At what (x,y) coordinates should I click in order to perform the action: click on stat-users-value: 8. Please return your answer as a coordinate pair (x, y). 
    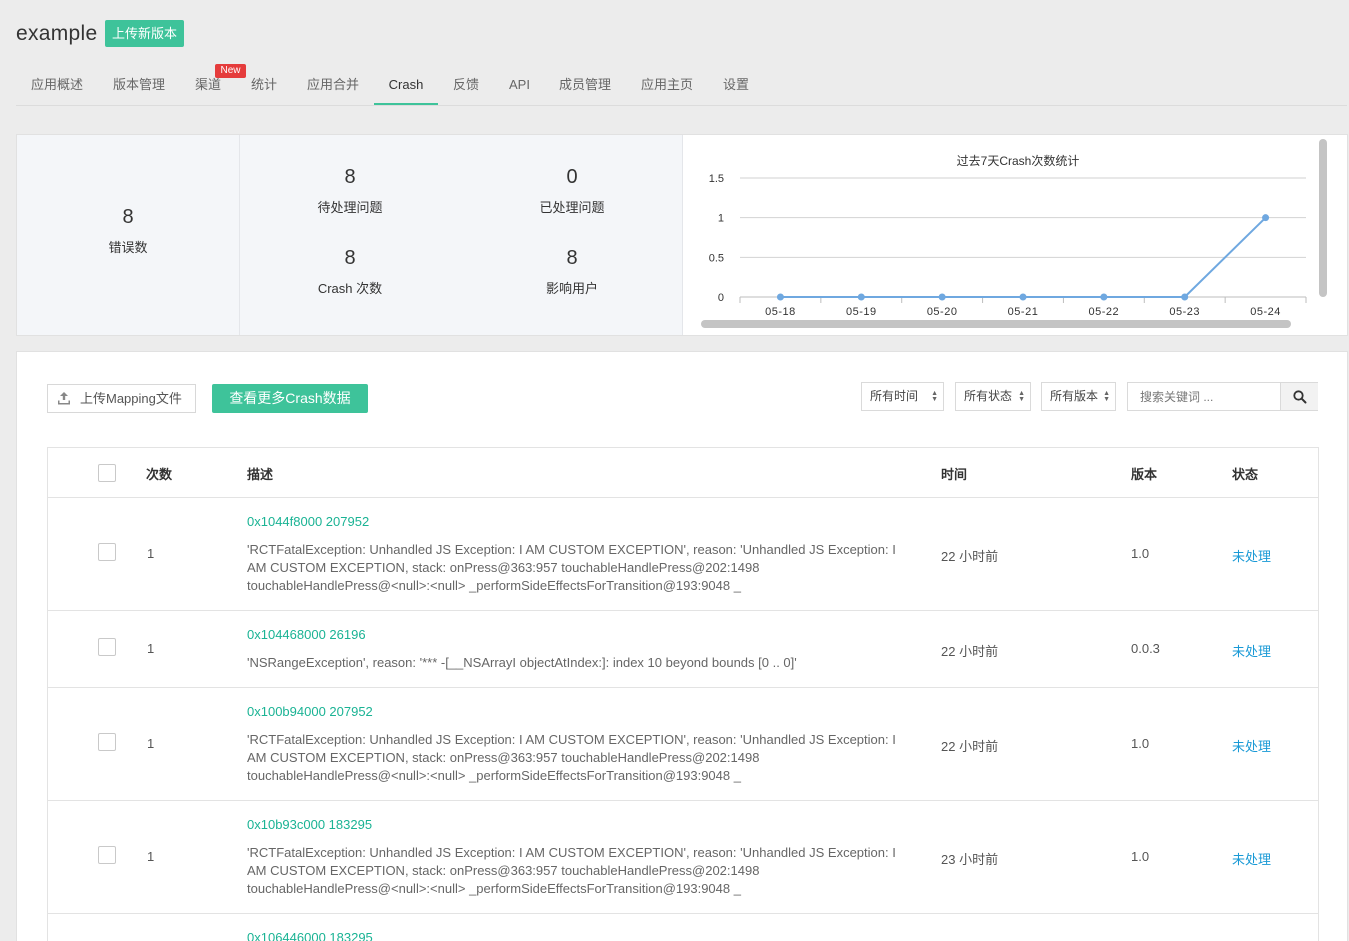
    Looking at the image, I should click on (572, 258).